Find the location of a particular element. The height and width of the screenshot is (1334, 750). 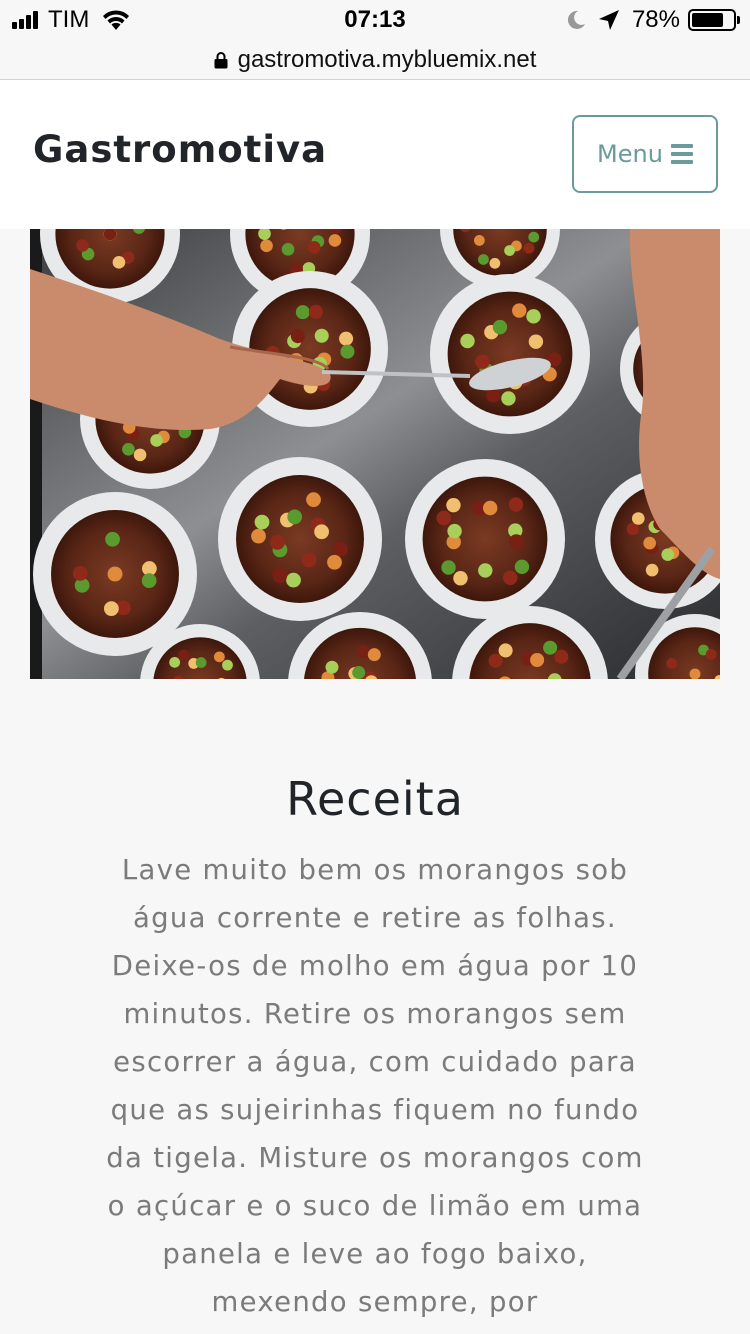

moon-icon is located at coordinates (576, 19).